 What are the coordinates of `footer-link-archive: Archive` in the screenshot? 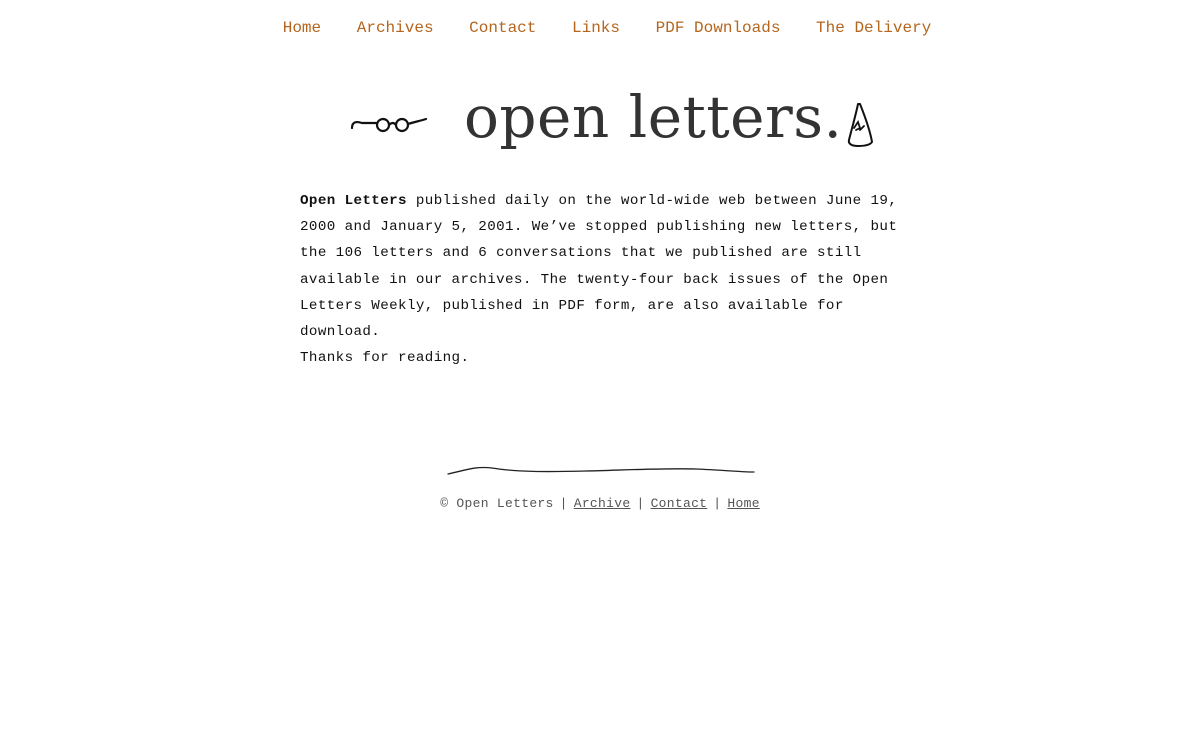 It's located at (602, 503).